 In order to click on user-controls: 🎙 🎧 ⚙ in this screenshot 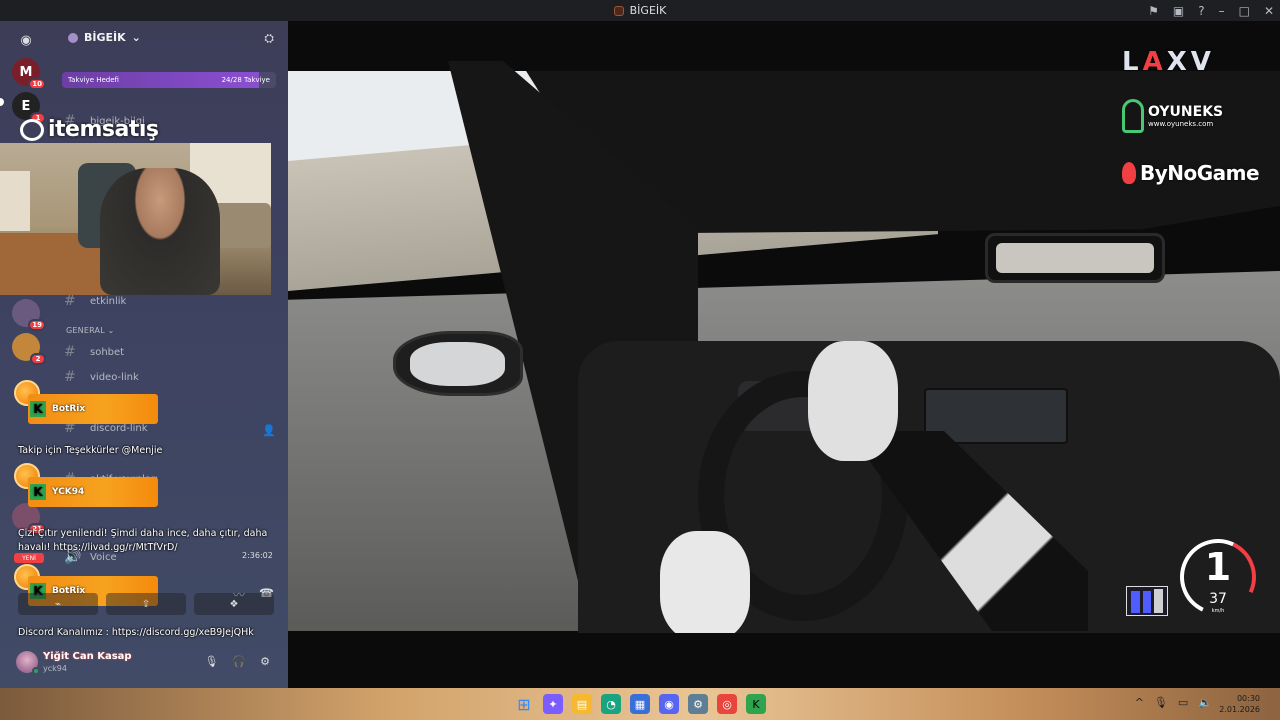, I will do `click(237, 661)`.